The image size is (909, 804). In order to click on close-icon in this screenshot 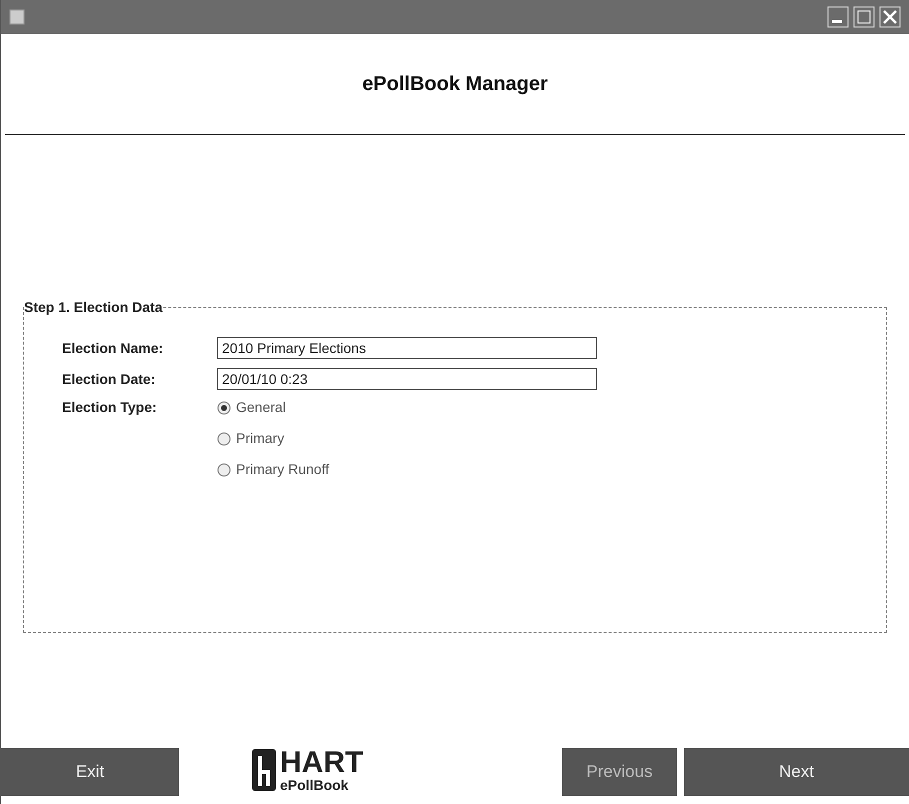, I will do `click(890, 17)`.